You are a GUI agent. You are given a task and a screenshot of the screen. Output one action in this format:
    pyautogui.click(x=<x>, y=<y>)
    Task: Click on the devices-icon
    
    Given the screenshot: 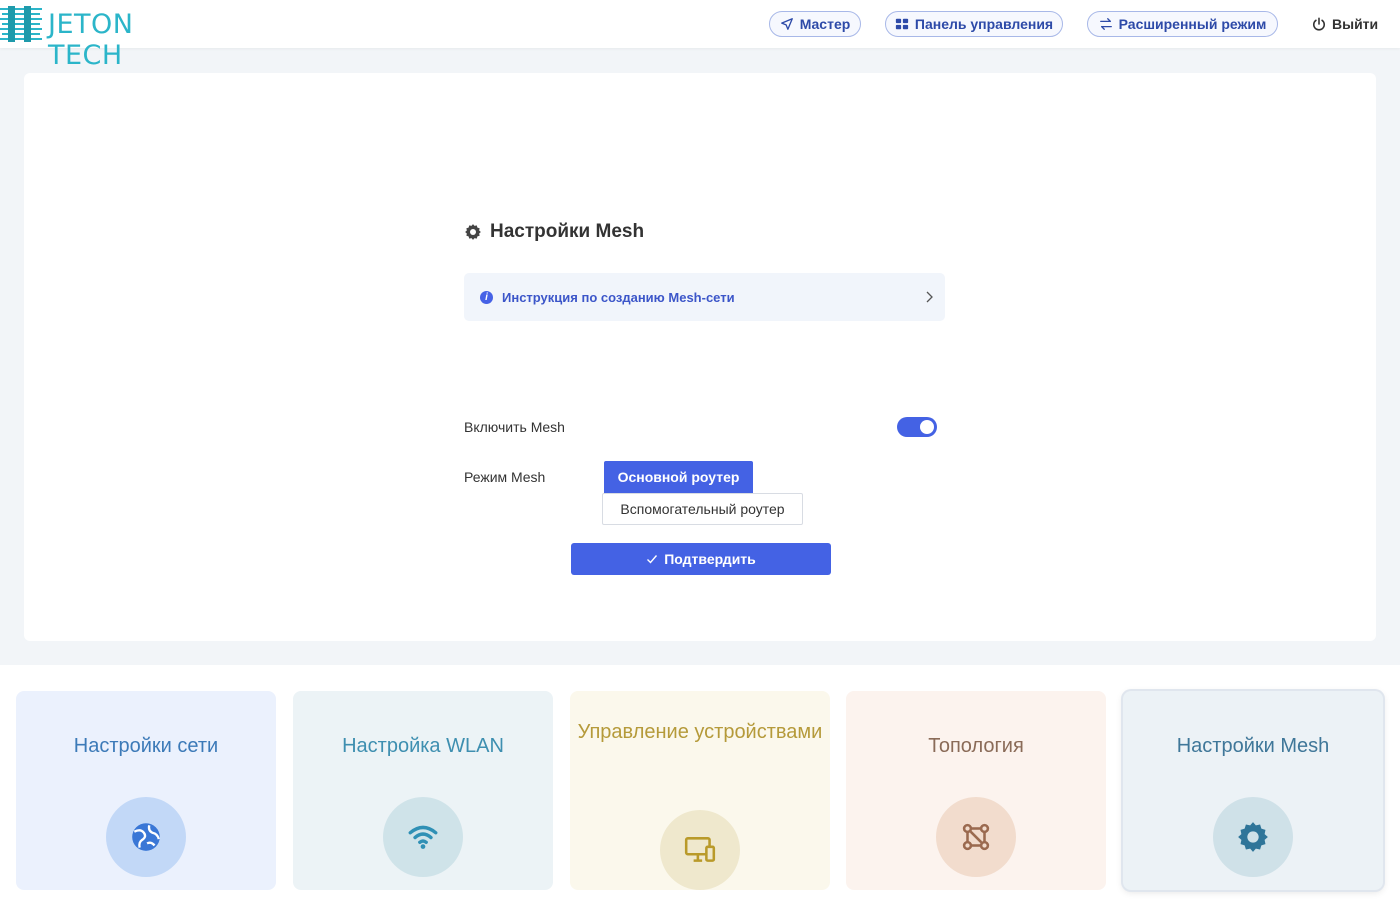 What is the action you would take?
    pyautogui.click(x=700, y=849)
    